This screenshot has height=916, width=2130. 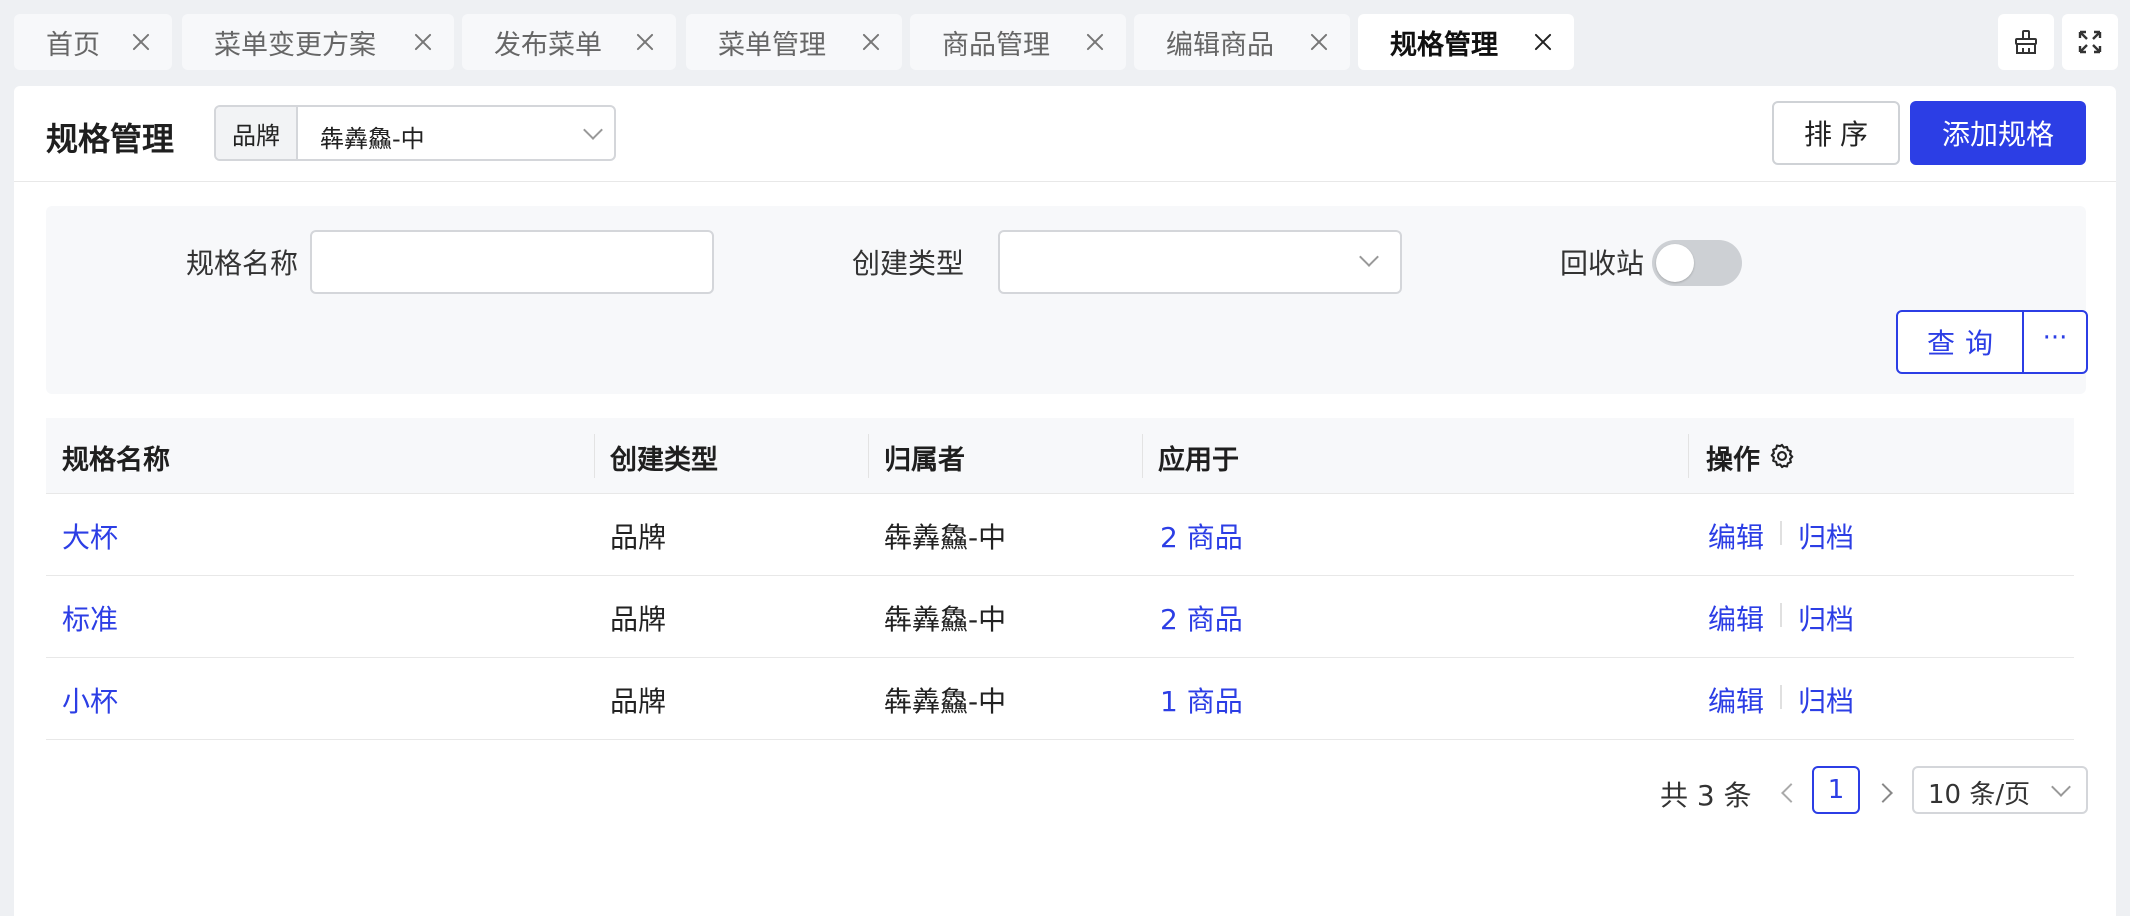 I want to click on fullscreen-button, so click(x=2090, y=42).